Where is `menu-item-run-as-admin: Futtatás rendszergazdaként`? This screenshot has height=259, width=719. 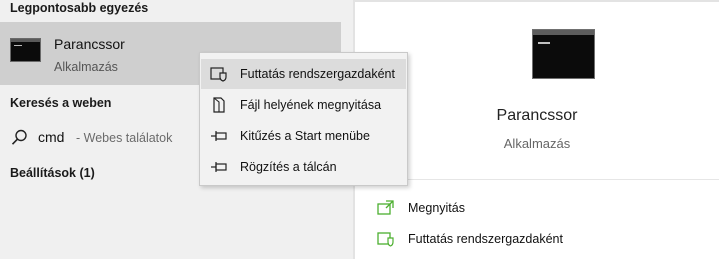
menu-item-run-as-admin: Futtatás rendszergazdaként is located at coordinates (303, 74).